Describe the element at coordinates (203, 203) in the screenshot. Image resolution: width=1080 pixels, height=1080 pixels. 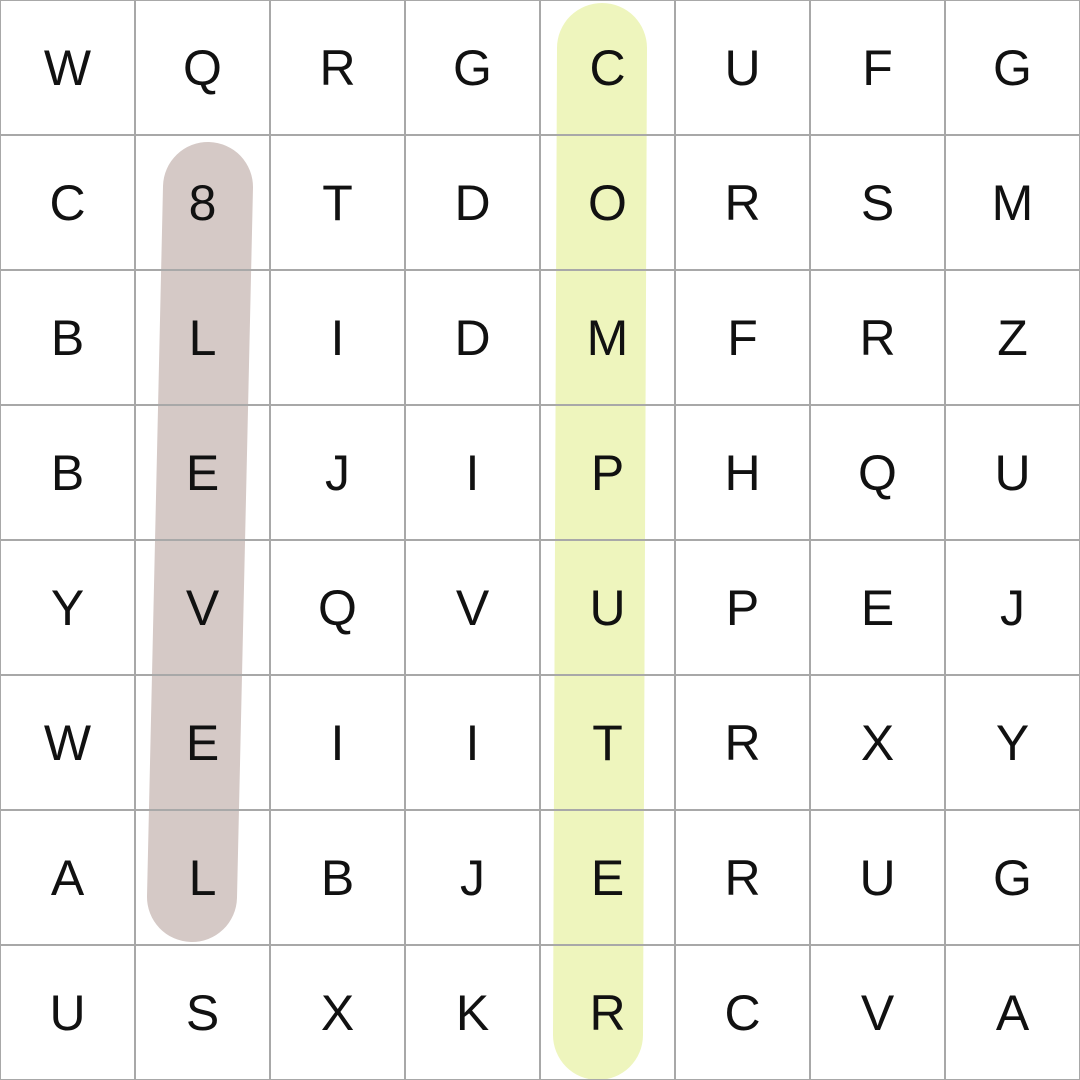
I see `grid-cell: 8` at that location.